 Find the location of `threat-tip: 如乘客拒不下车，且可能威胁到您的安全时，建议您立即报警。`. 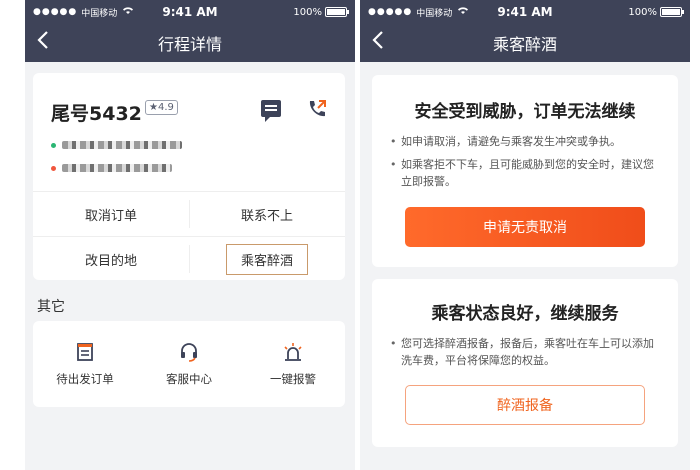

threat-tip: 如乘客拒不下车，且可能威胁到您的安全时，建议您立即报警。 is located at coordinates (526, 173).